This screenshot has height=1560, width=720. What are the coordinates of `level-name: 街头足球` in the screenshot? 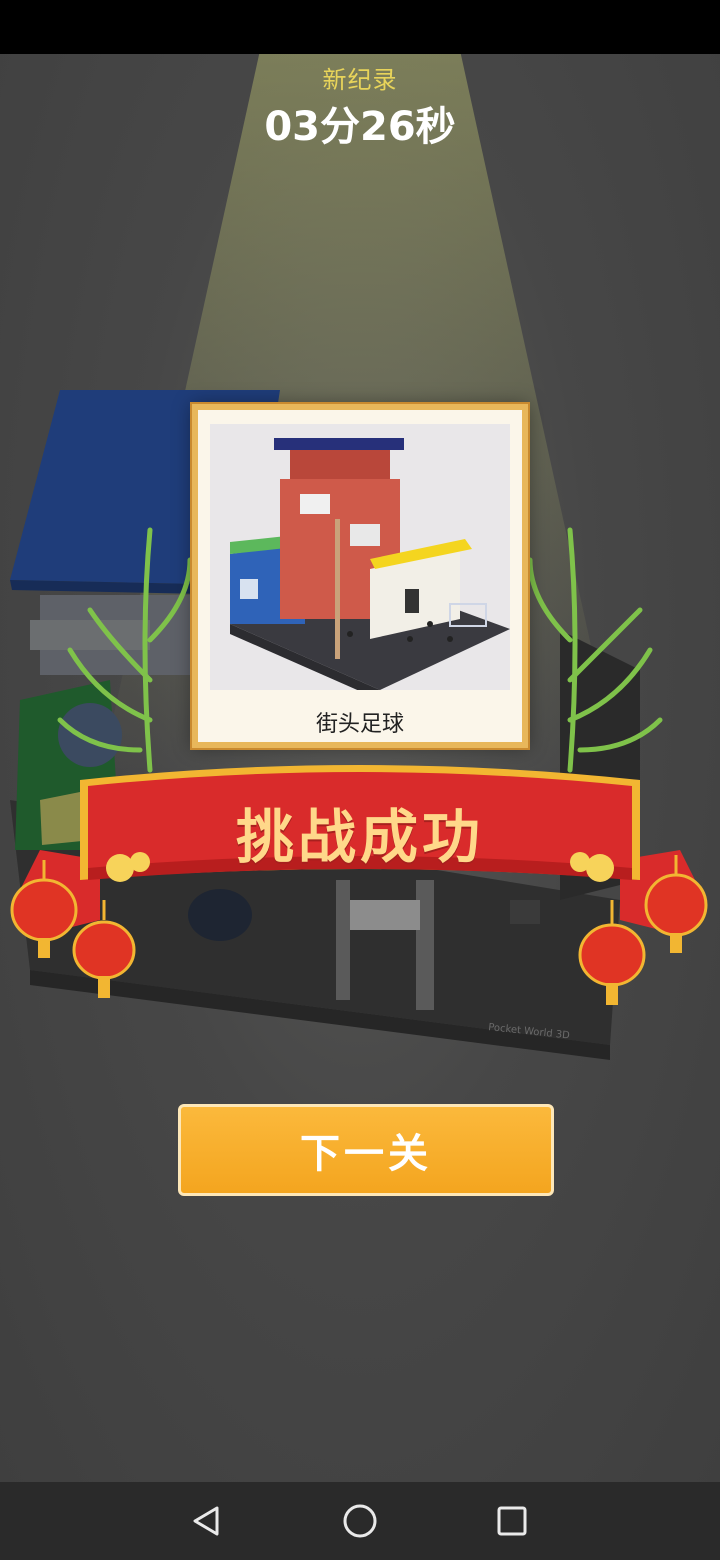 It's located at (359, 724).